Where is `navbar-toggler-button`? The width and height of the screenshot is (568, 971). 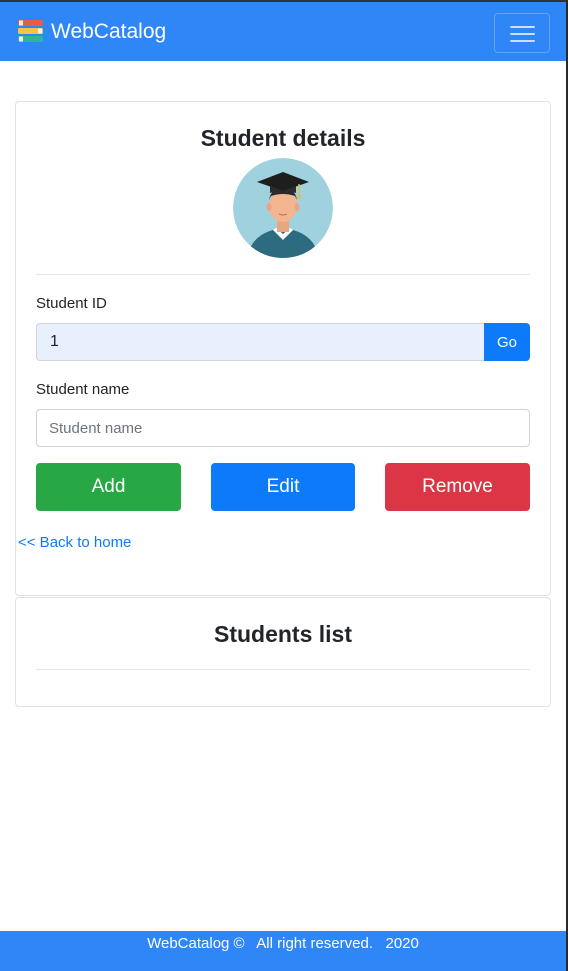 navbar-toggler-button is located at coordinates (522, 33).